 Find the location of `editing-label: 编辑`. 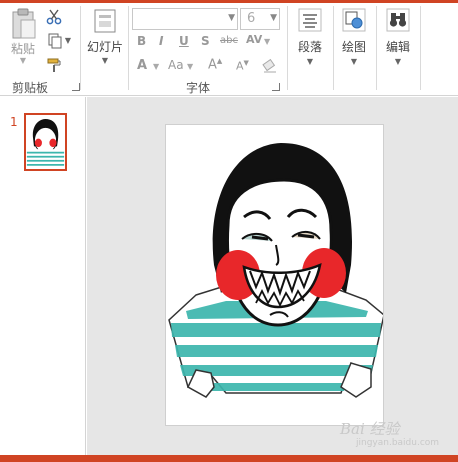

editing-label: 编辑 is located at coordinates (397, 47).